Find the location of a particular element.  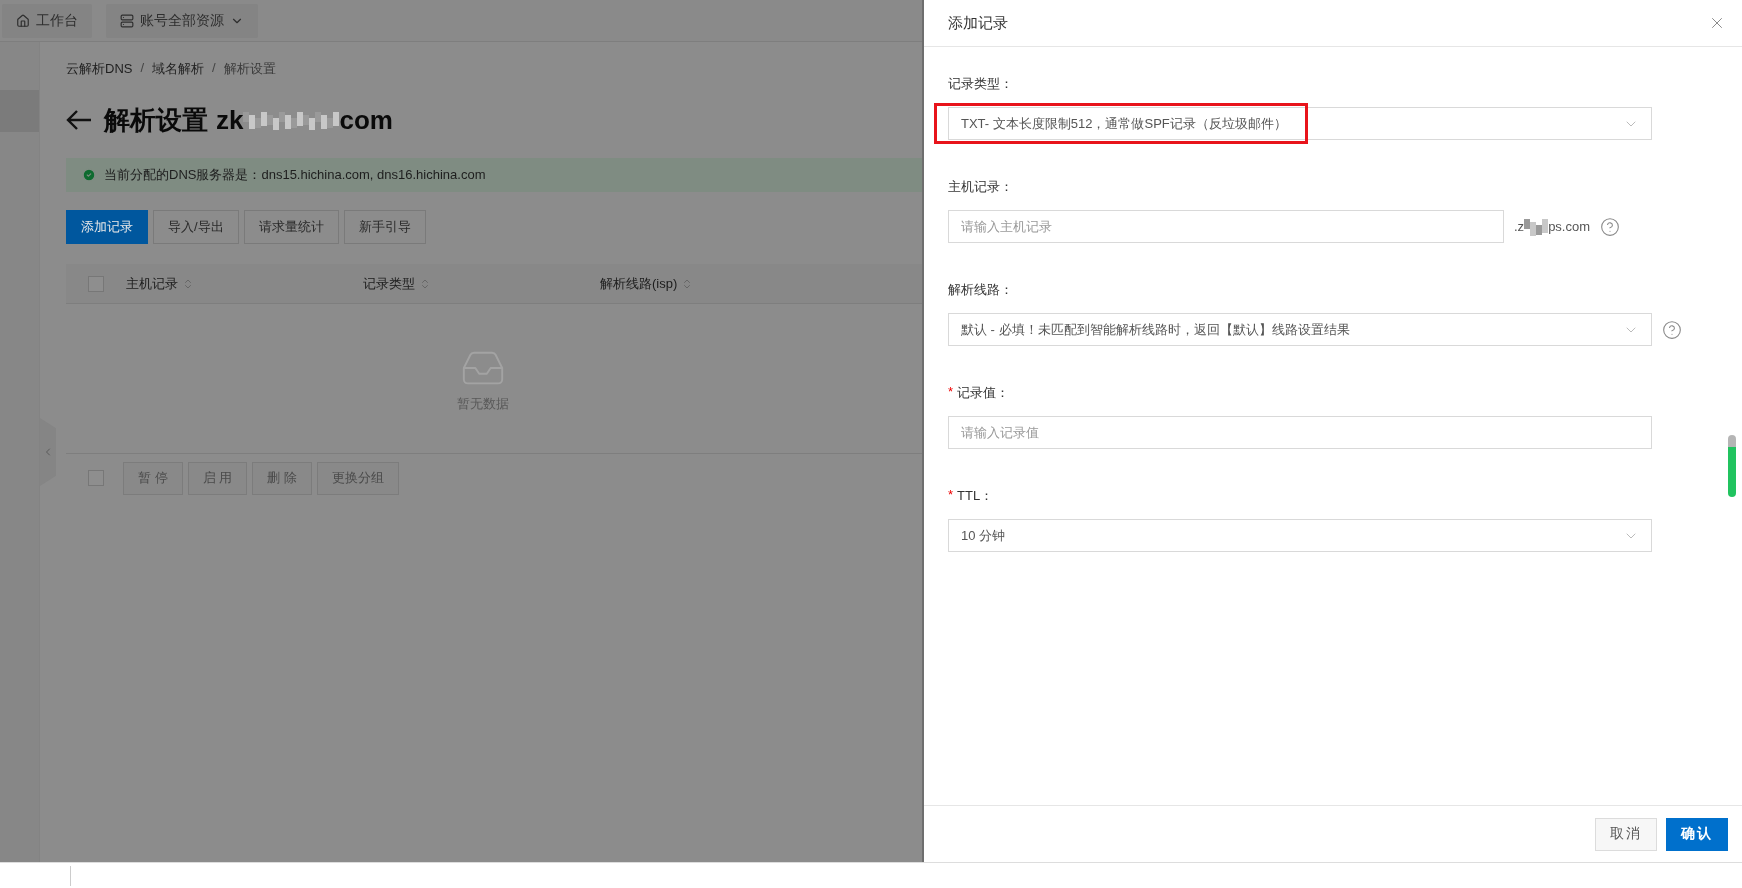

tab-label: 工作台 is located at coordinates (57, 20).